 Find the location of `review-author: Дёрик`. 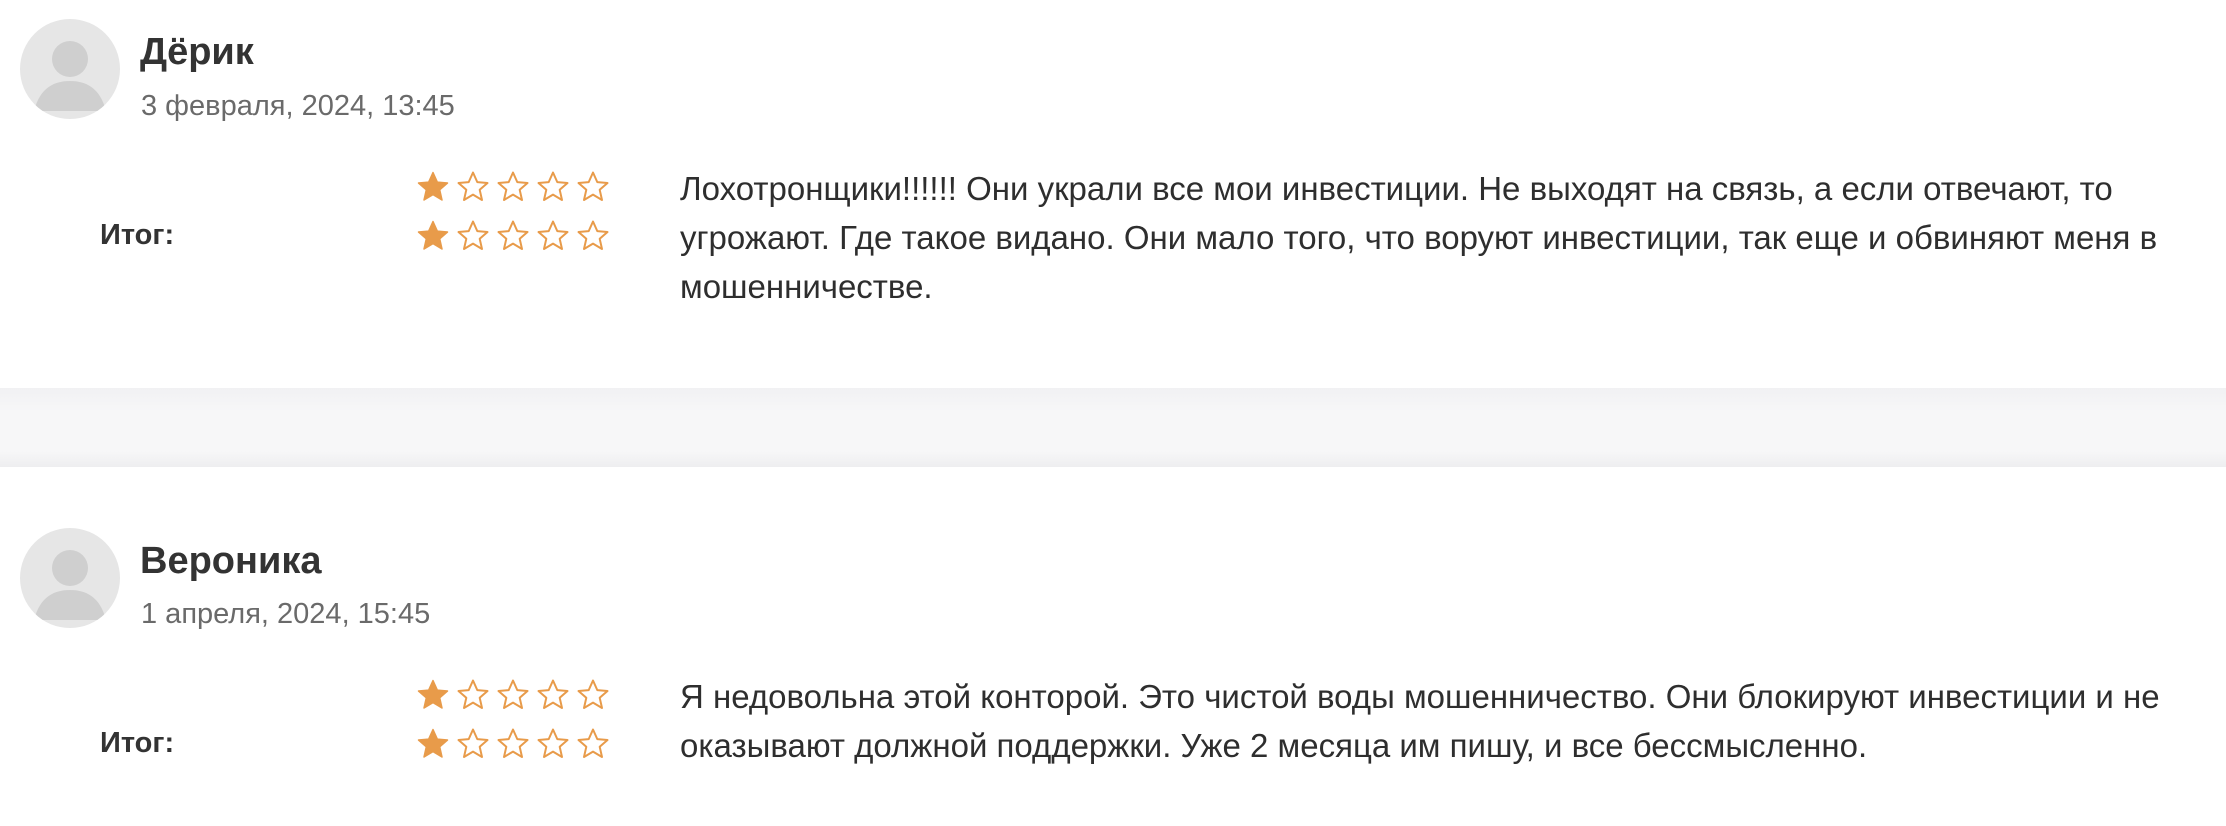

review-author: Дёрик is located at coordinates (197, 52).